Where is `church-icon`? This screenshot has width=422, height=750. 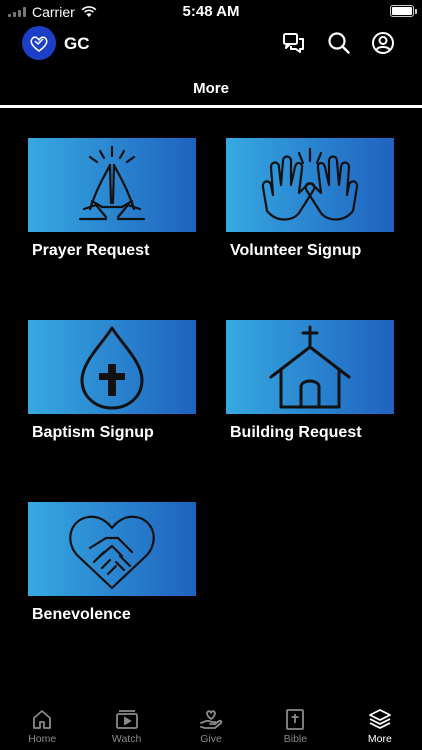
church-icon is located at coordinates (310, 367).